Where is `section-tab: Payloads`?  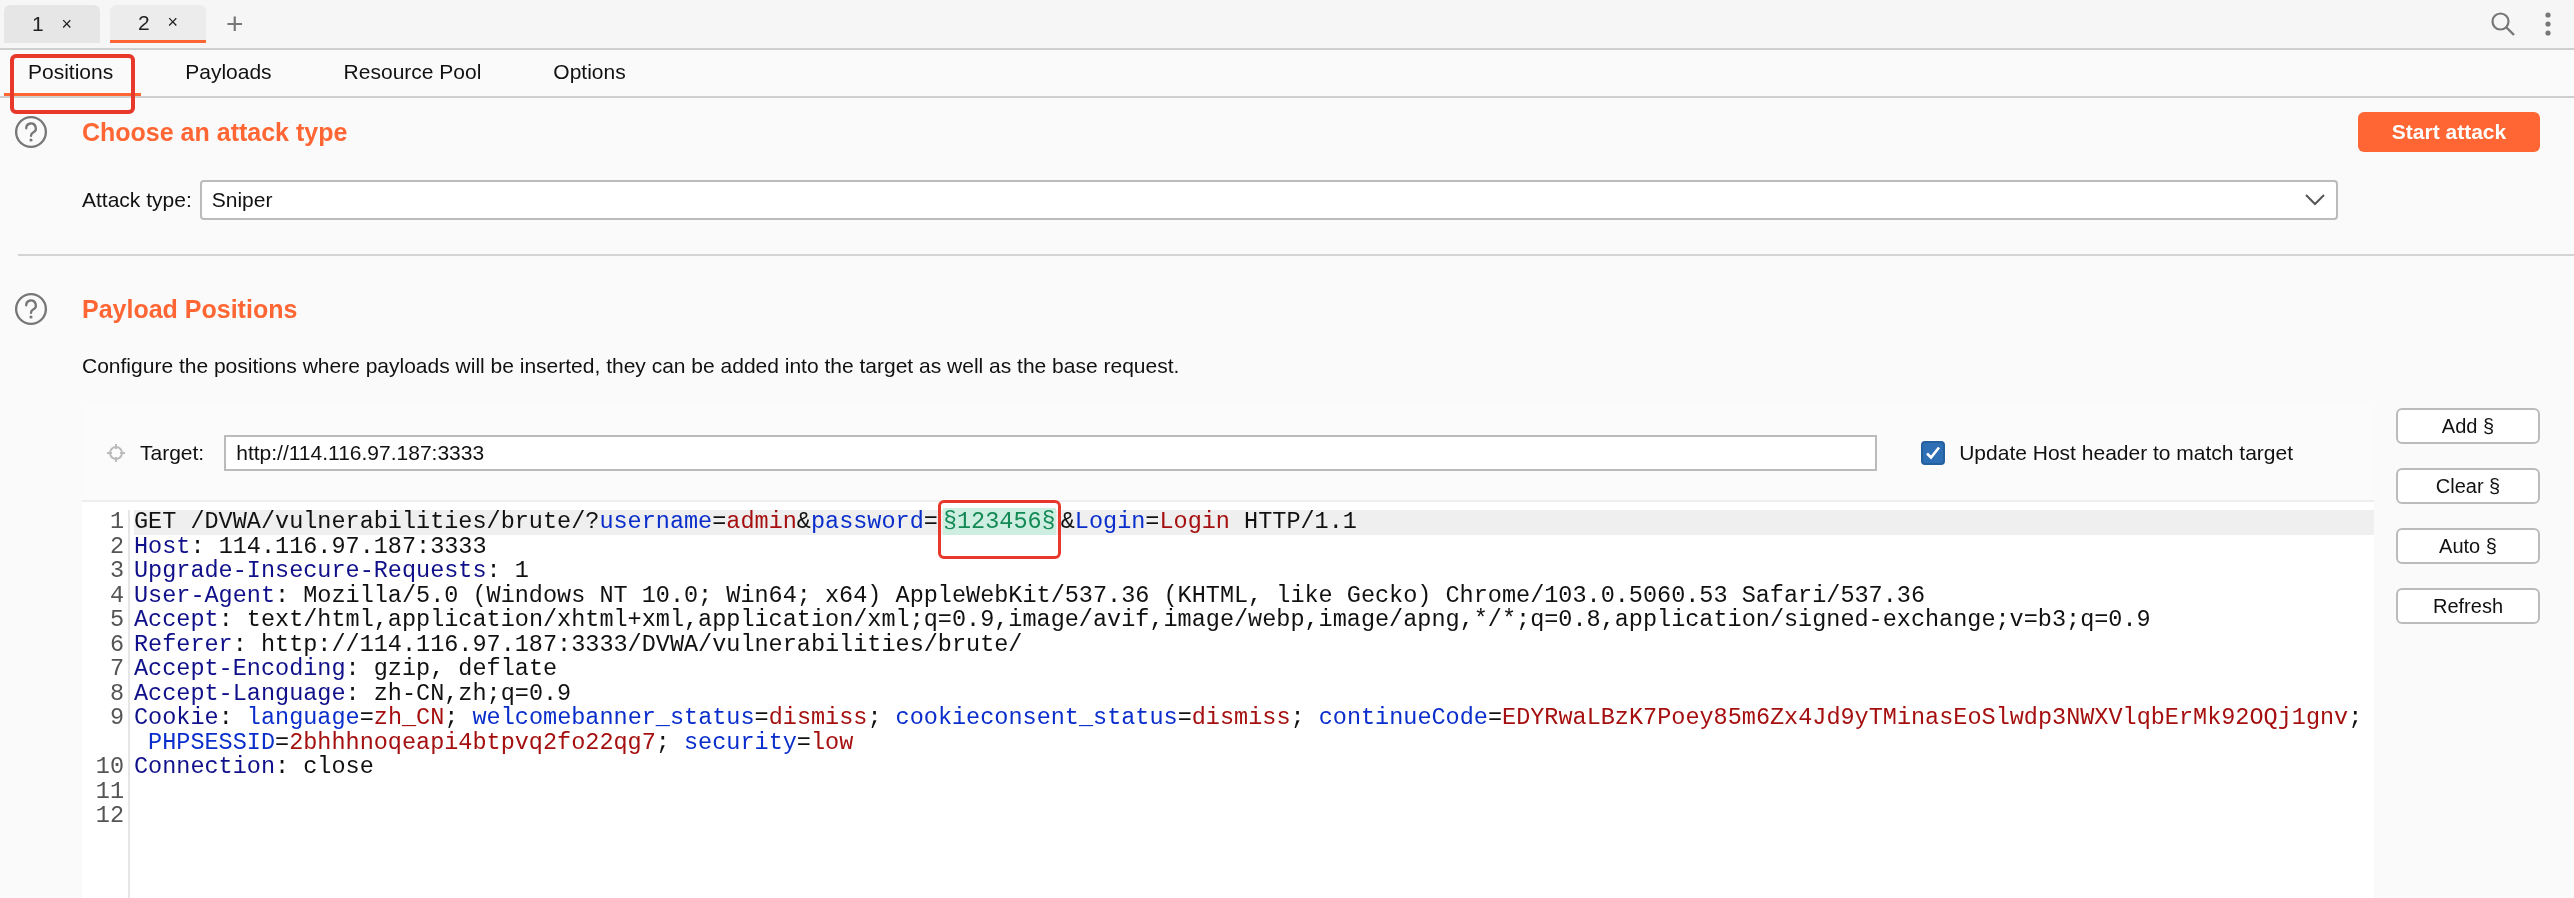
section-tab: Payloads is located at coordinates (230, 73).